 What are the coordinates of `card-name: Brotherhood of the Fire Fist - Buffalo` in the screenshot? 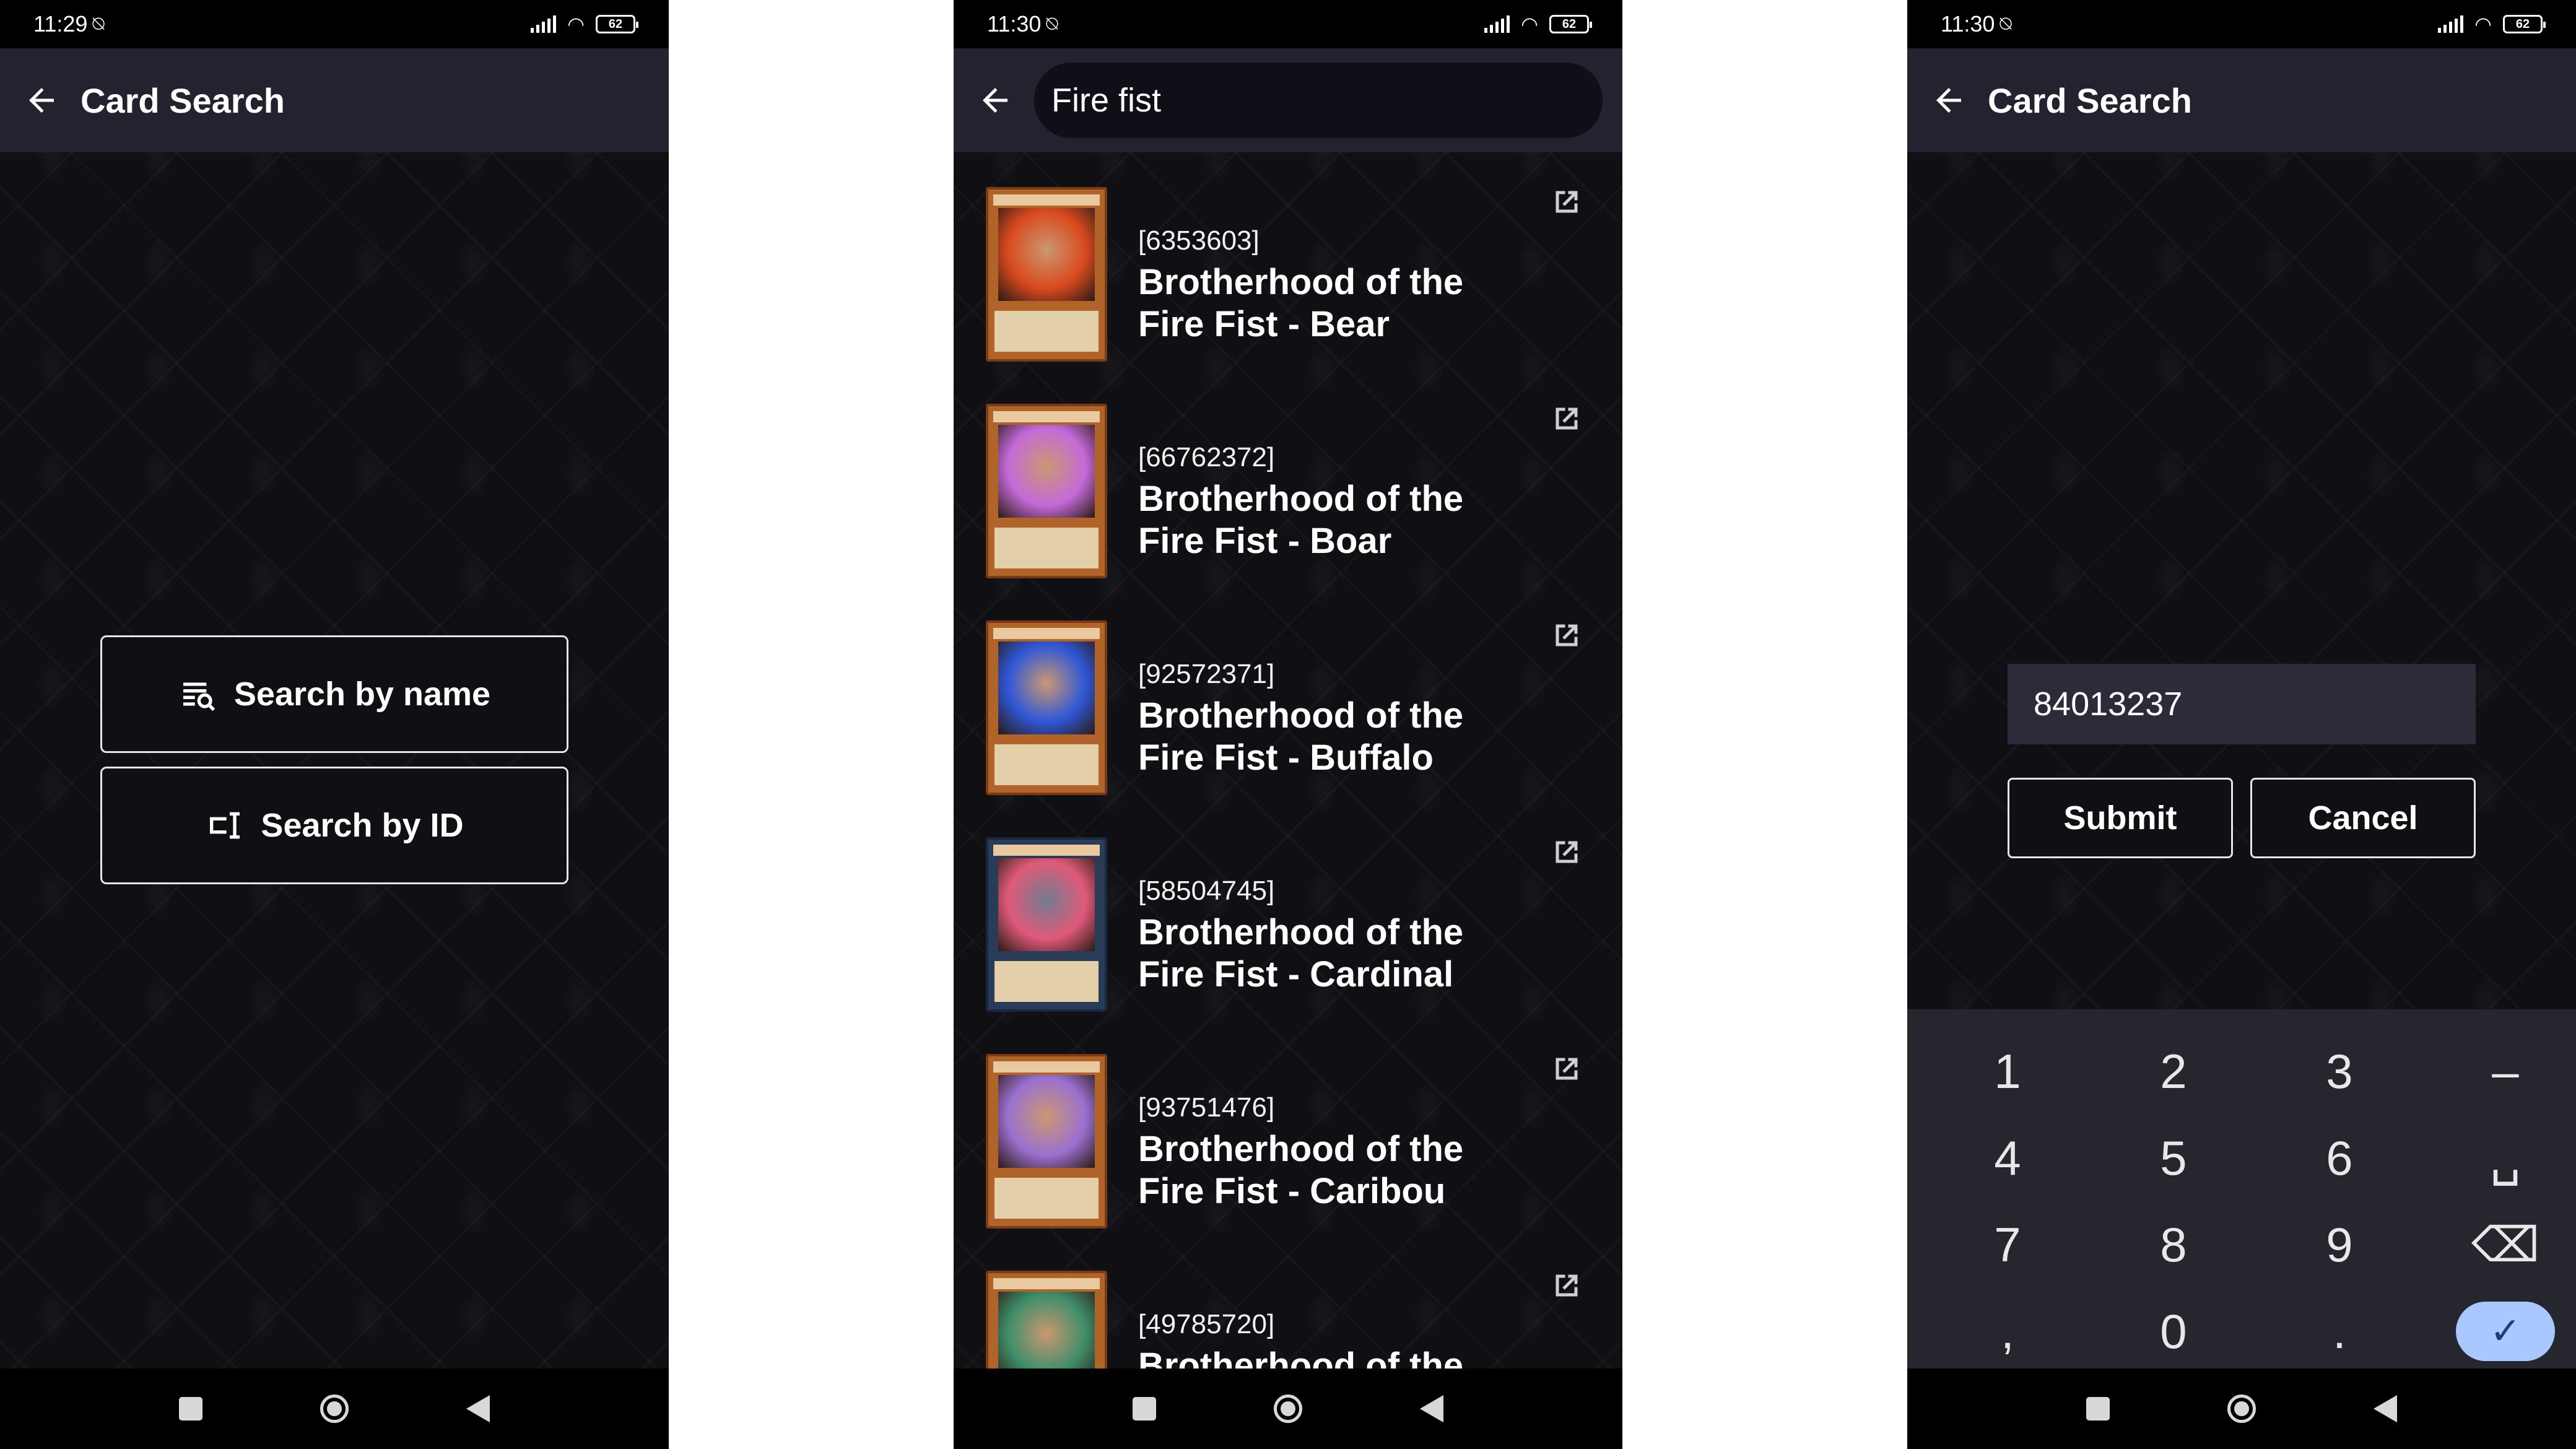 It's located at (1301, 736).